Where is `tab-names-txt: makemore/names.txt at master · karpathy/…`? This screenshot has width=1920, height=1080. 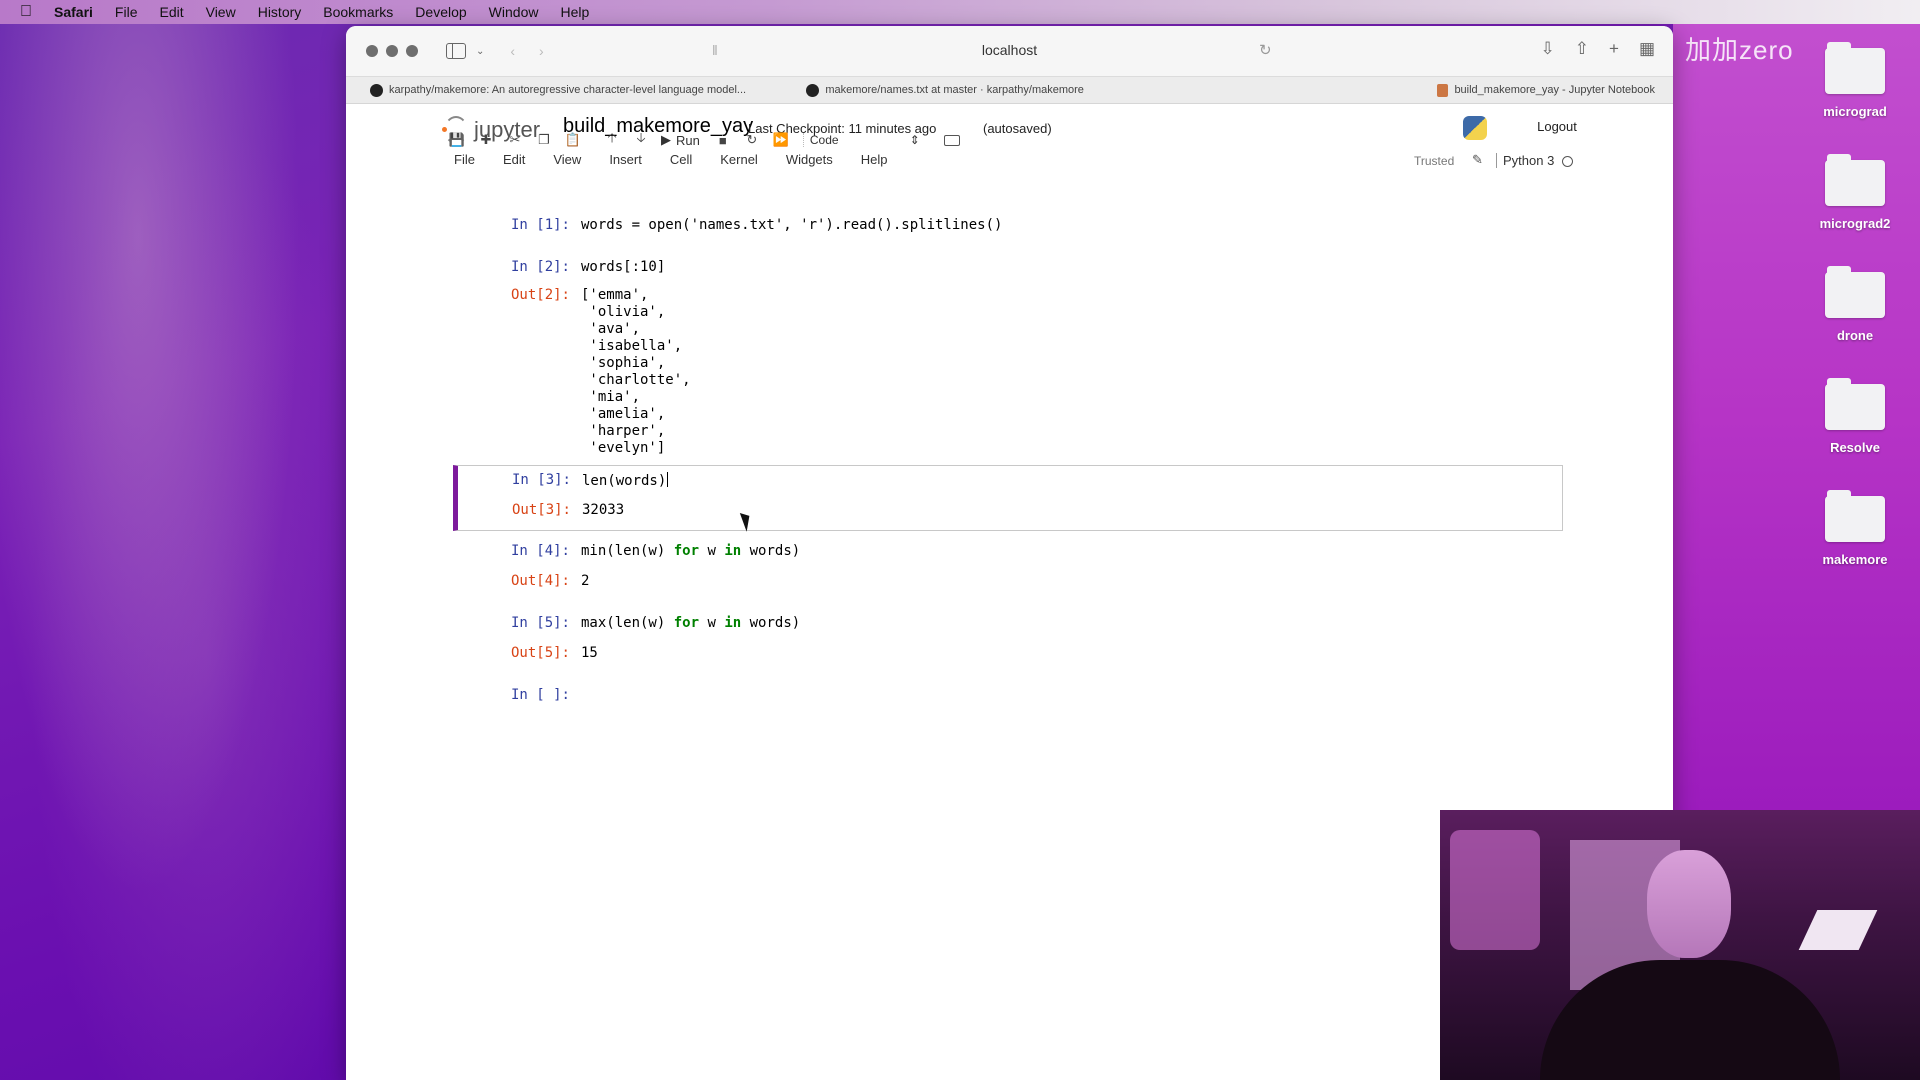
tab-names-txt: makemore/names.txt at master · karpathy/… is located at coordinates (1000, 90).